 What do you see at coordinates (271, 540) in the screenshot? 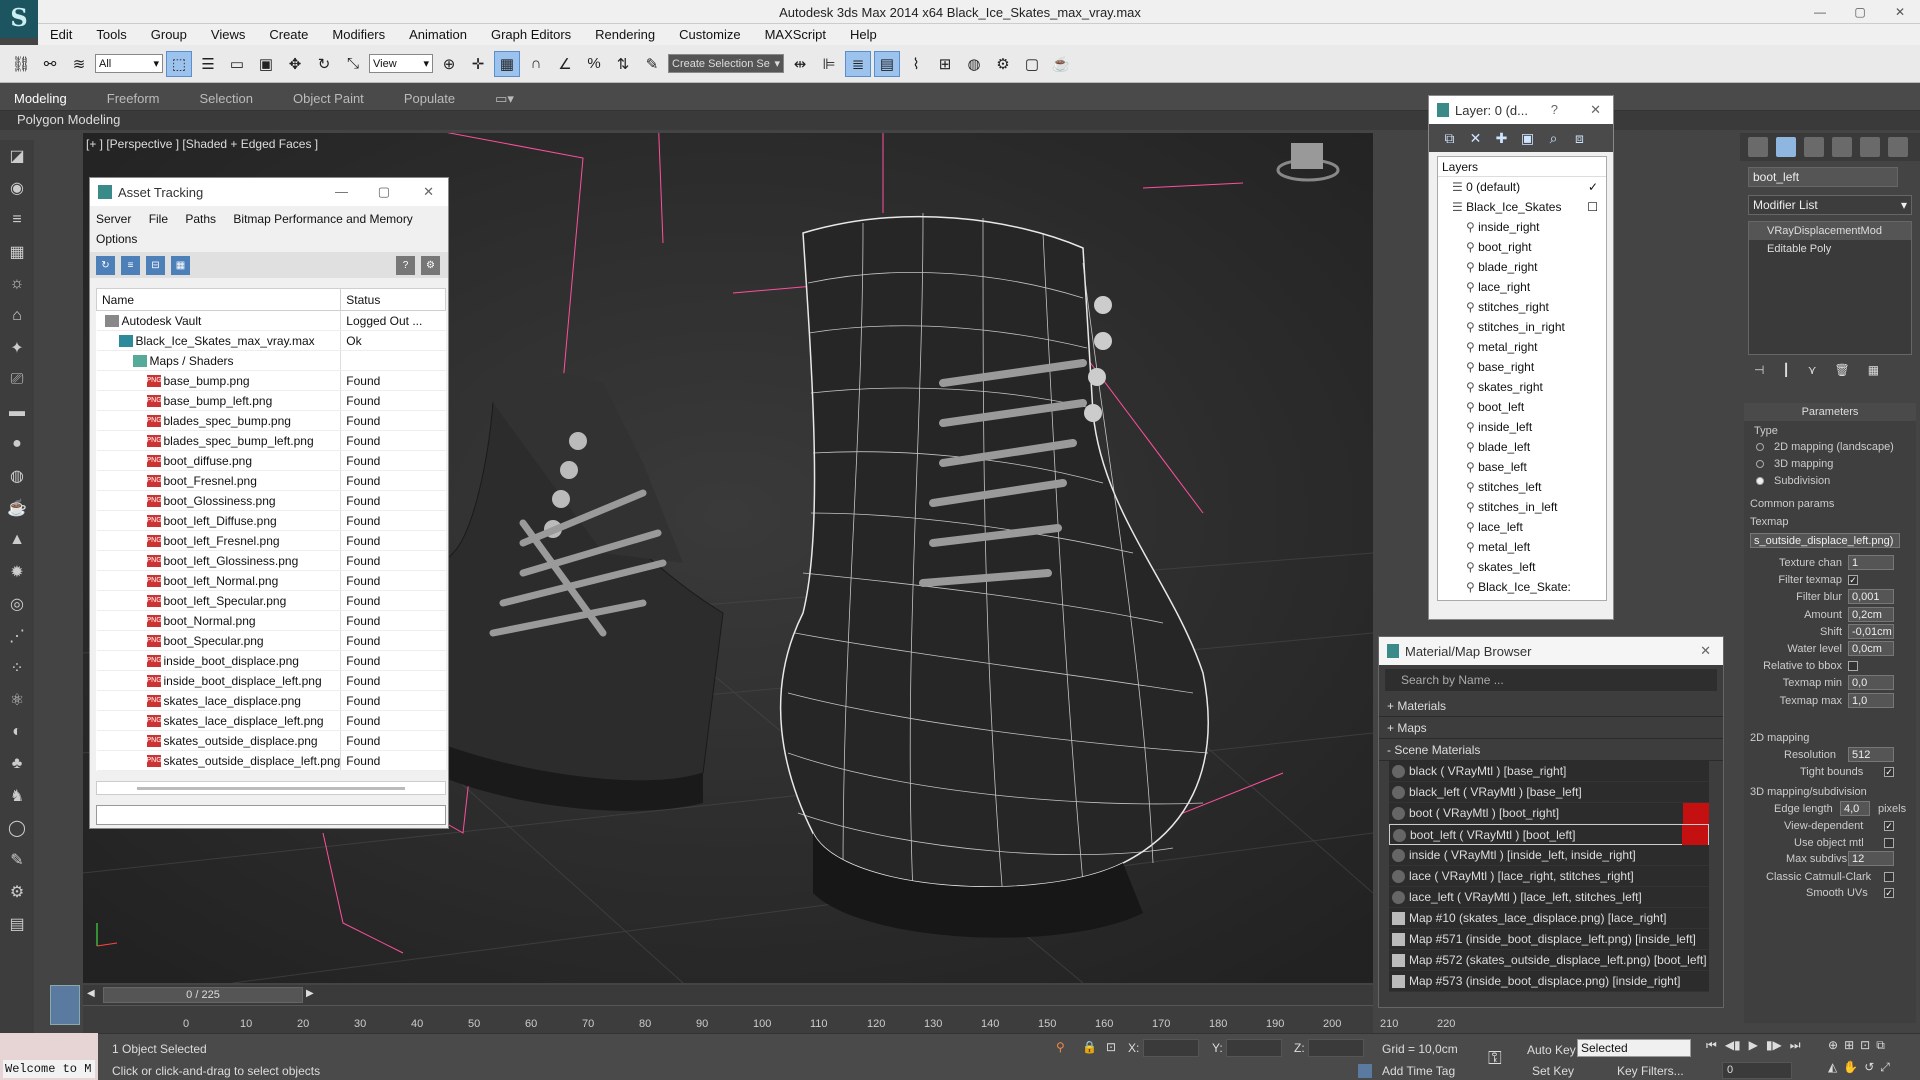
I see `table-row: PNG boot_left_Fresnel.png Found` at bounding box center [271, 540].